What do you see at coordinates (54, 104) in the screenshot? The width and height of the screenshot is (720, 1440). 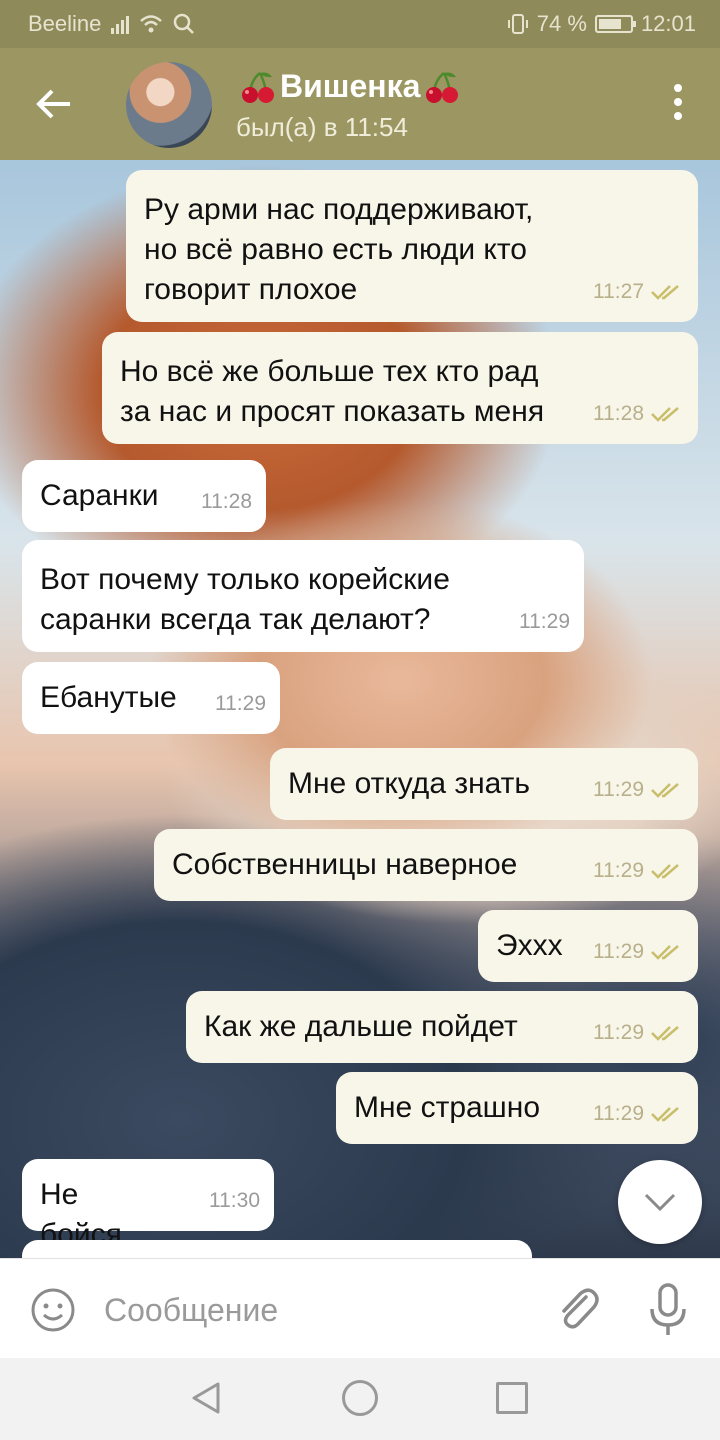 I see `arrow-left-icon` at bounding box center [54, 104].